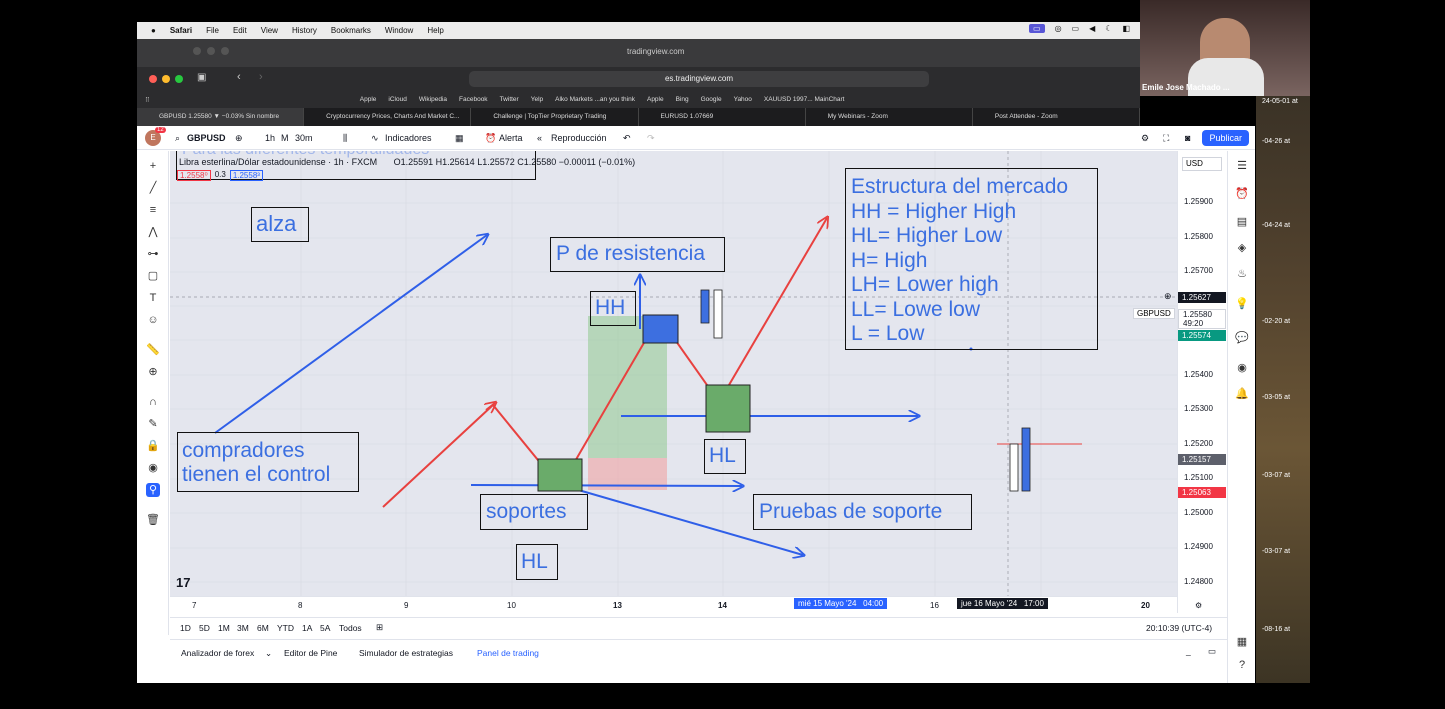 The width and height of the screenshot is (1445, 709). Describe the element at coordinates (511, 138) in the screenshot. I see `alert-button: Alerta` at that location.